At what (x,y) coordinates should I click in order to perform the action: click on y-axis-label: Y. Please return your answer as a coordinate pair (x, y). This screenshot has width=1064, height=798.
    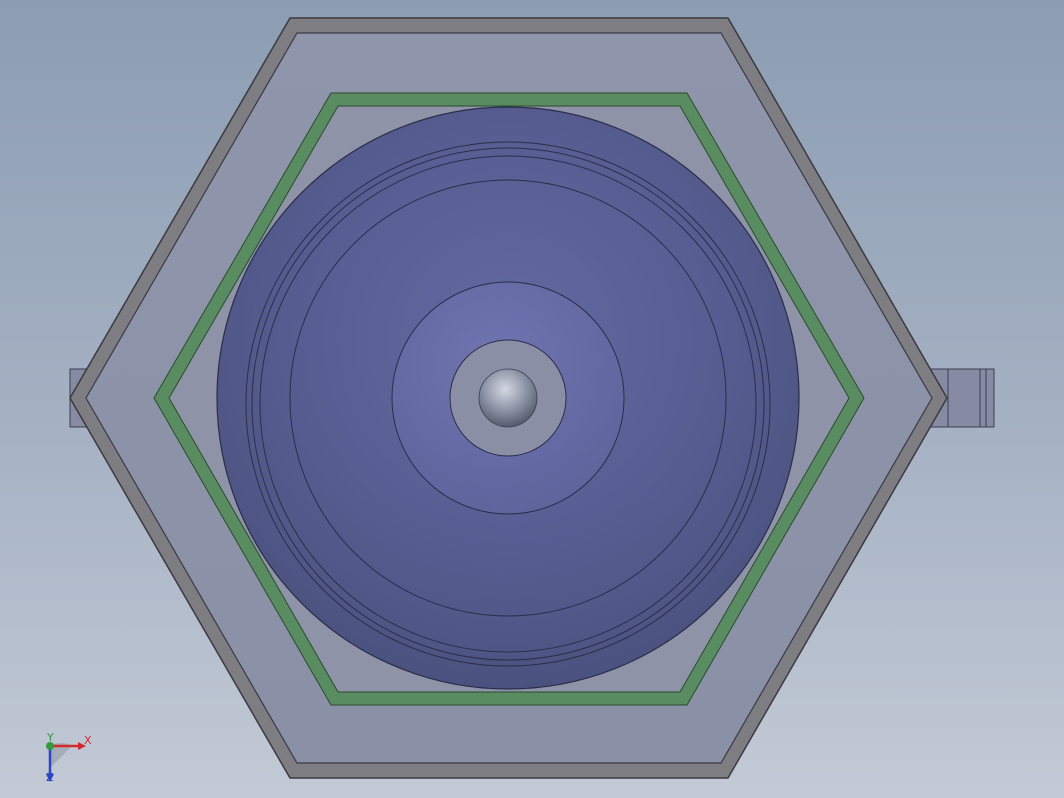
    Looking at the image, I should click on (50, 737).